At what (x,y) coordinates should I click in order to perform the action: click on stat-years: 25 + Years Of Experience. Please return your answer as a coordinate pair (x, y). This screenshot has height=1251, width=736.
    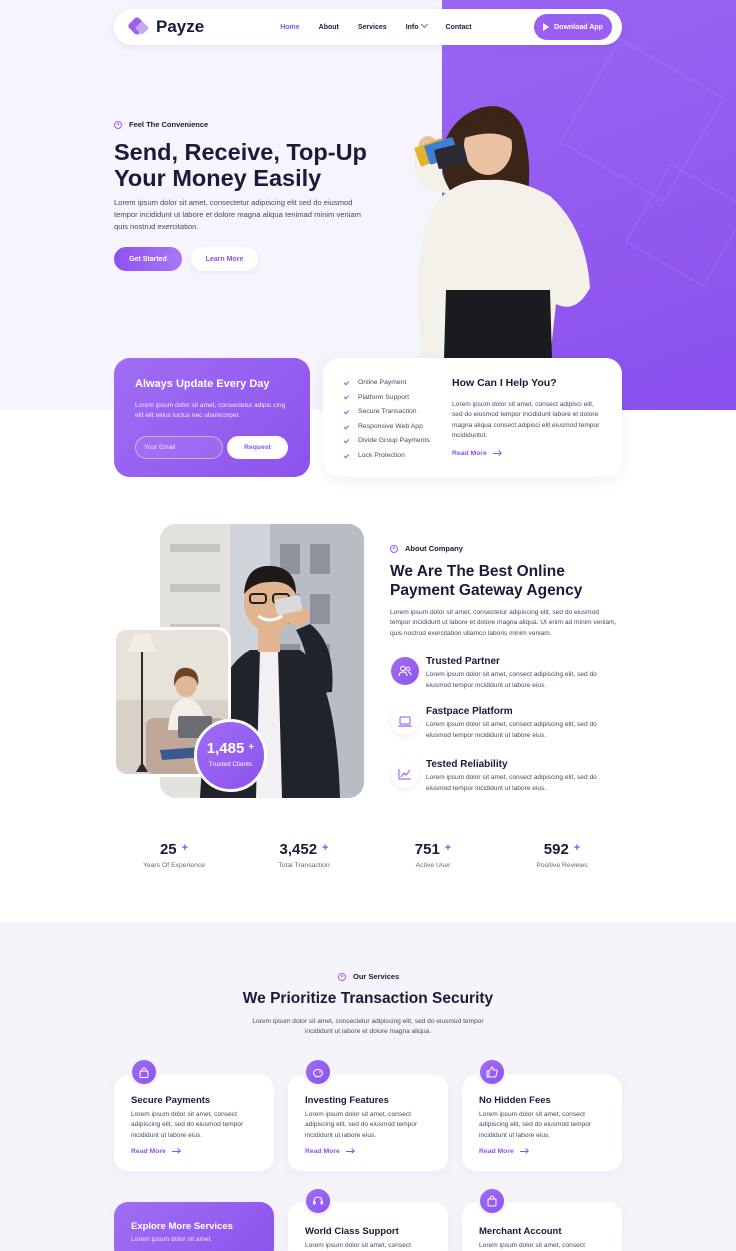
    Looking at the image, I should click on (174, 855).